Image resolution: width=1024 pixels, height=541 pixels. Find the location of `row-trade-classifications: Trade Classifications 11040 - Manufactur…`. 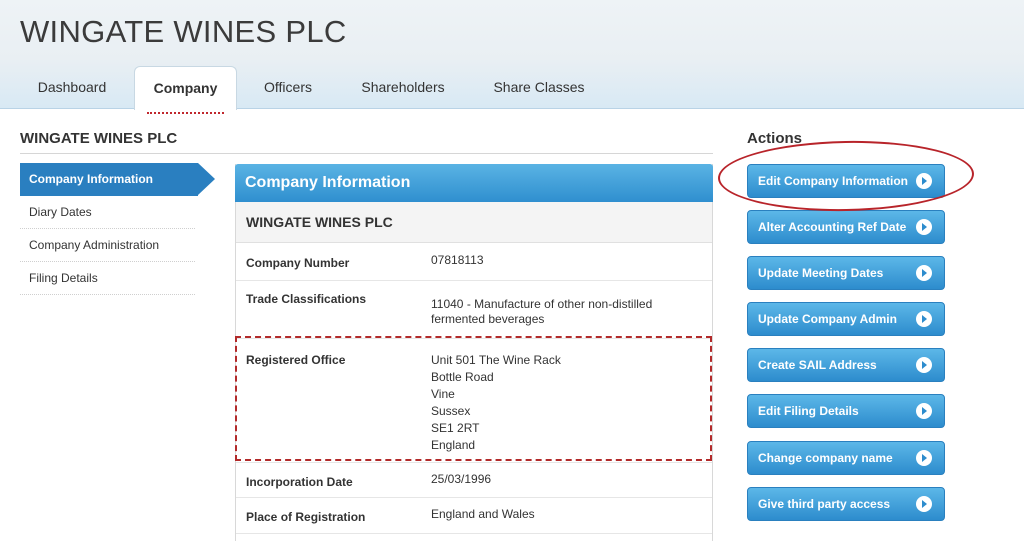

row-trade-classifications: Trade Classifications 11040 - Manufactur… is located at coordinates (474, 310).